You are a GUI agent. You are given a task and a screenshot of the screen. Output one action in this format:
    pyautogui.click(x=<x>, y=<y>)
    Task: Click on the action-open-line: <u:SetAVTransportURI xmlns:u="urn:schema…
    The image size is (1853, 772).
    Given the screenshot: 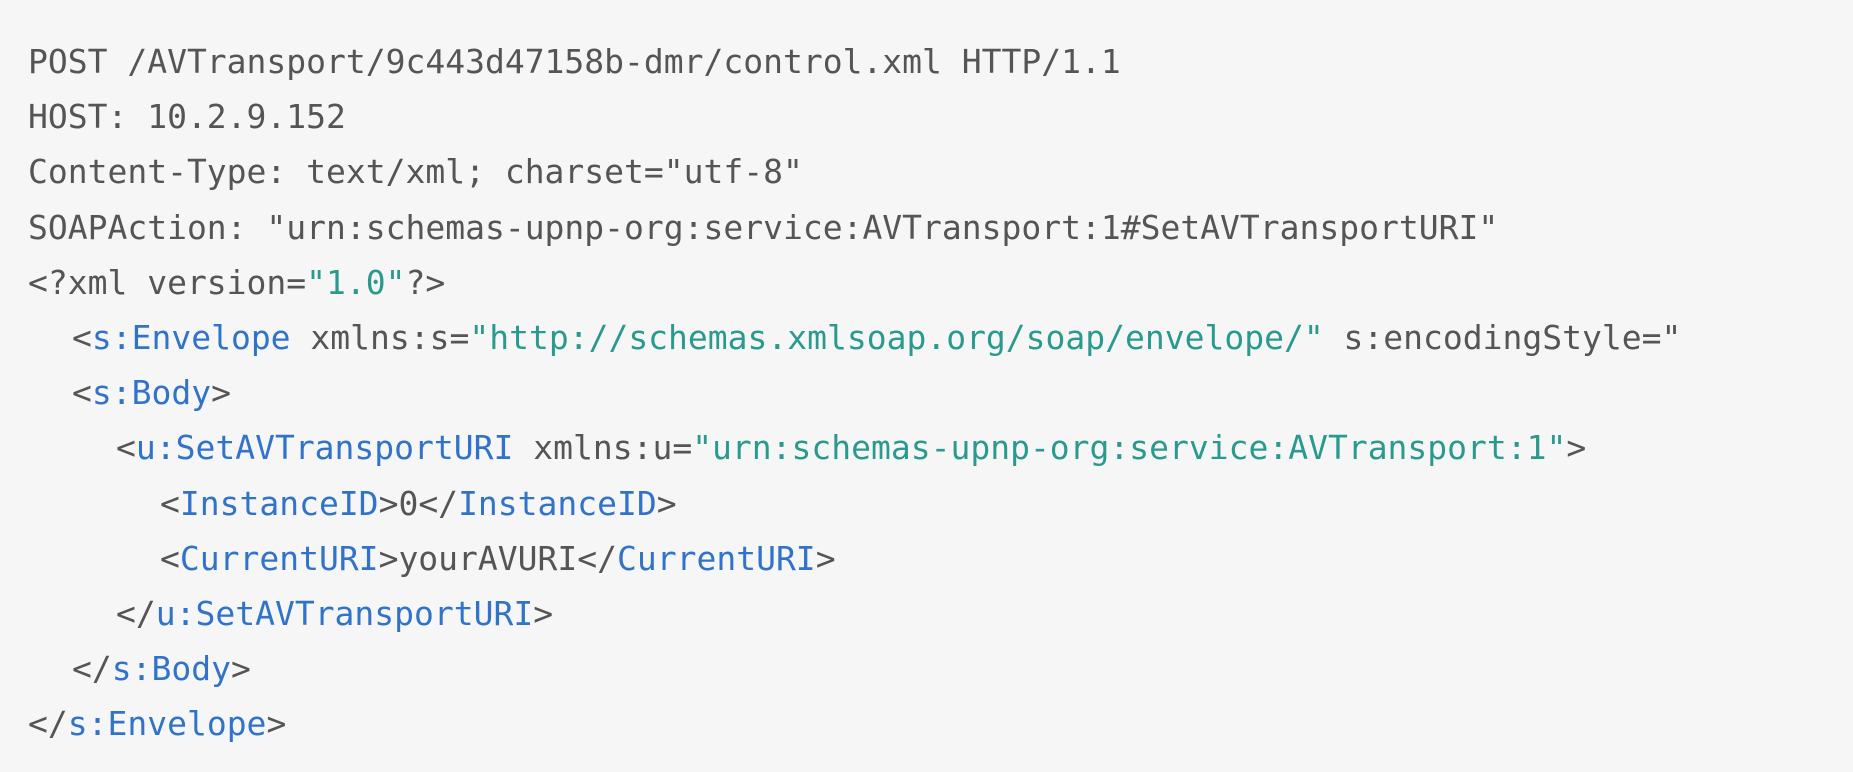 What is the action you would take?
    pyautogui.click(x=940, y=447)
    